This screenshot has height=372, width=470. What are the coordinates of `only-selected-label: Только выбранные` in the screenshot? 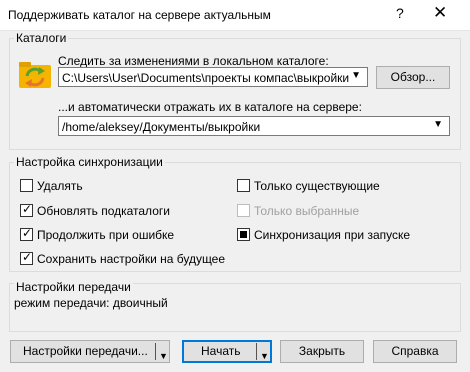 It's located at (307, 211).